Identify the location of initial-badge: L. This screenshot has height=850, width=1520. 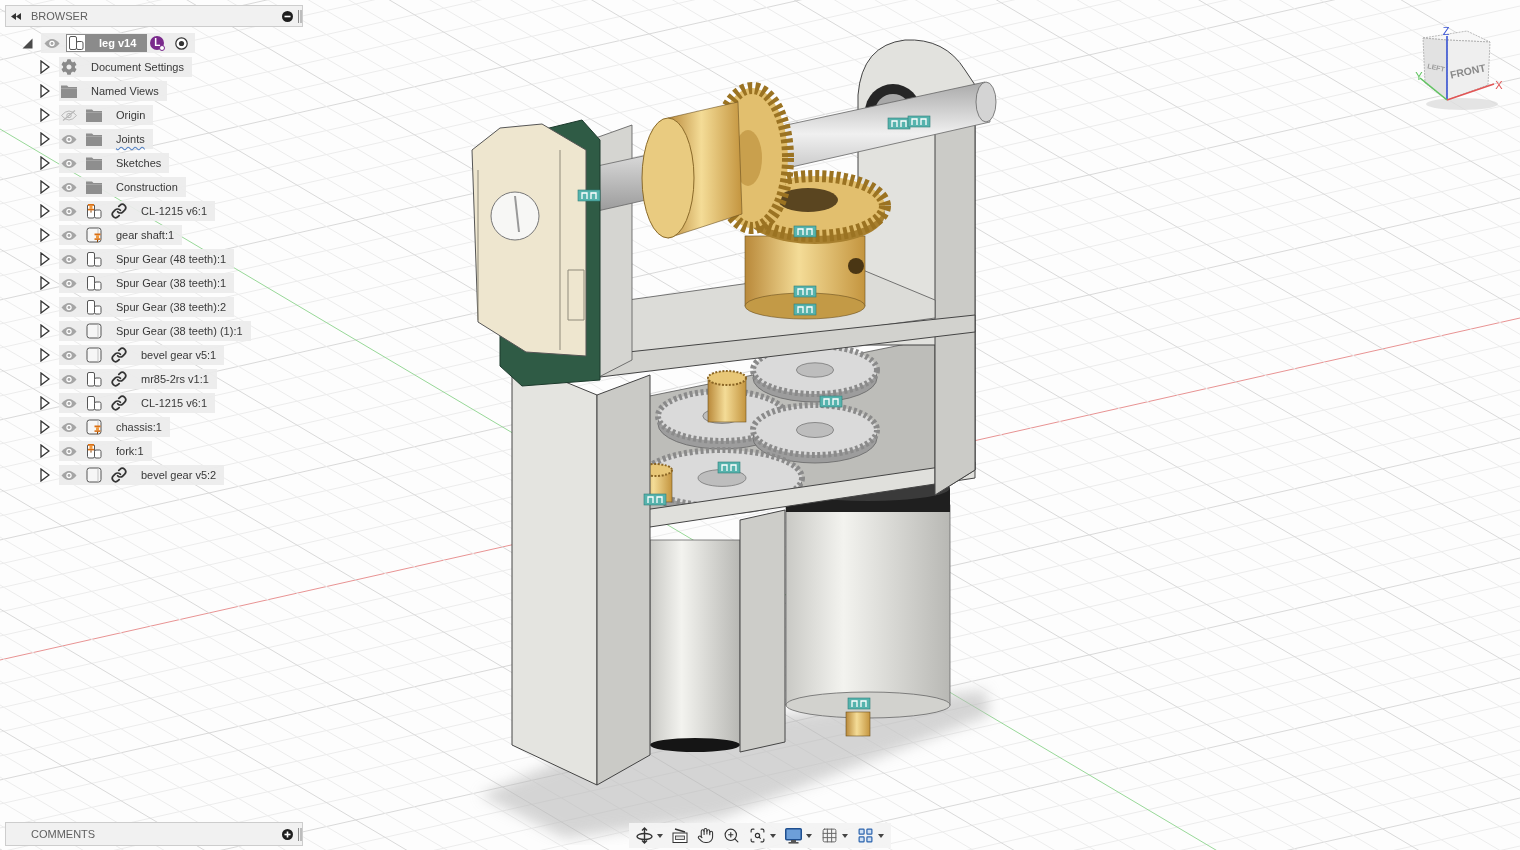
(157, 43).